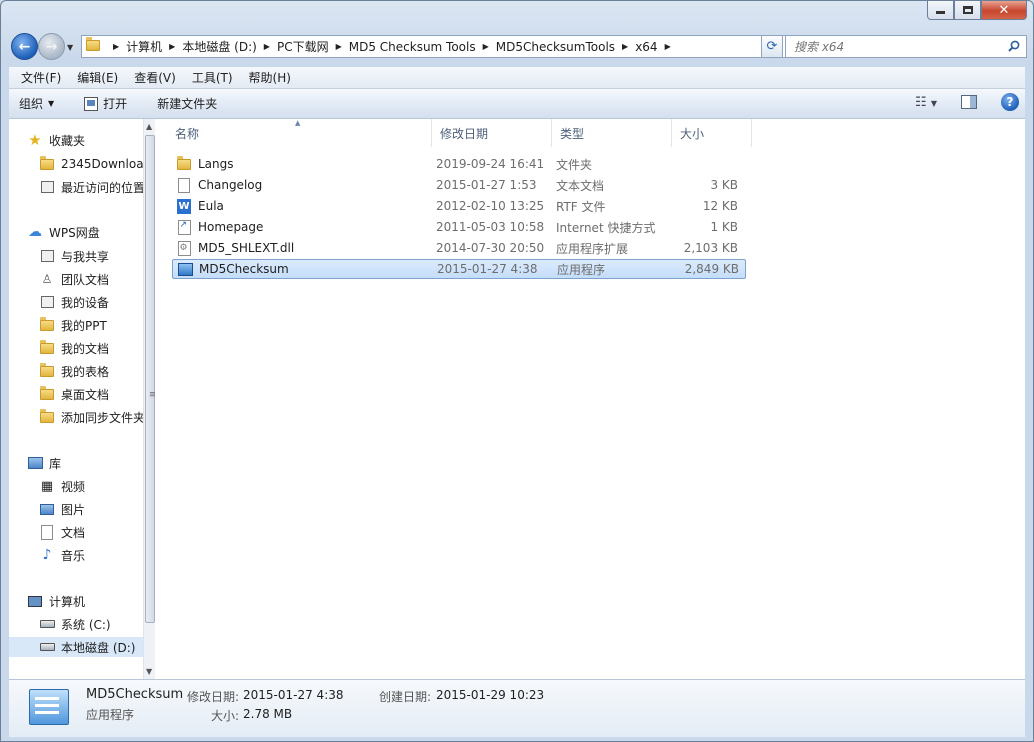 Image resolution: width=1034 pixels, height=742 pixels. Describe the element at coordinates (51, 103) in the screenshot. I see `chevron-down-icon: ▼` at that location.